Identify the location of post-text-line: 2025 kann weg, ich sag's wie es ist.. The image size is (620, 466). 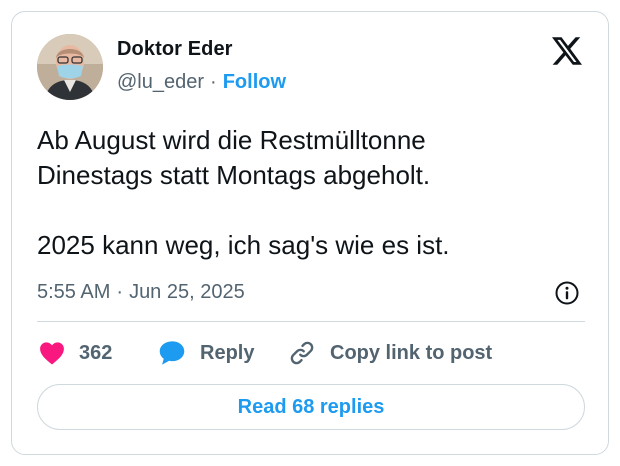
(243, 245).